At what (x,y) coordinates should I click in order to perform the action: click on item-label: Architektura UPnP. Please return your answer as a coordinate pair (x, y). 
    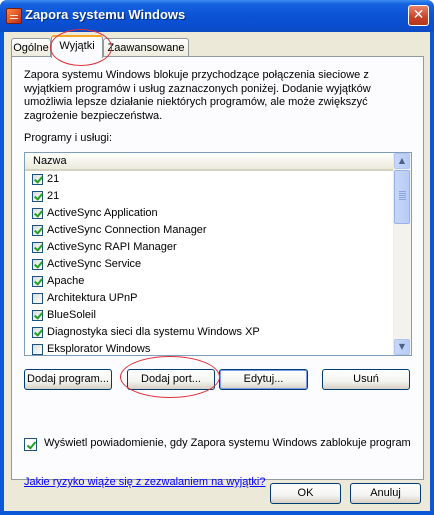
    Looking at the image, I should click on (92, 298).